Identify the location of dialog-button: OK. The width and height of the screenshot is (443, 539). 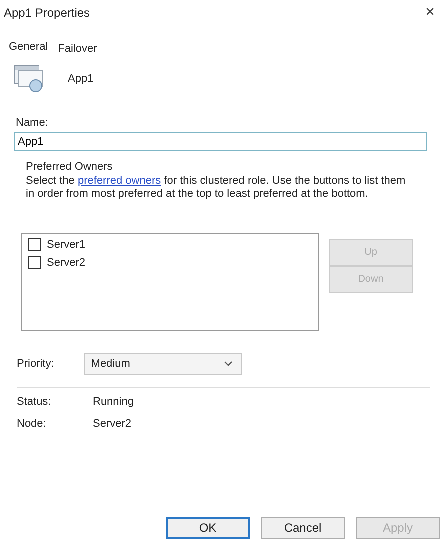
(208, 528).